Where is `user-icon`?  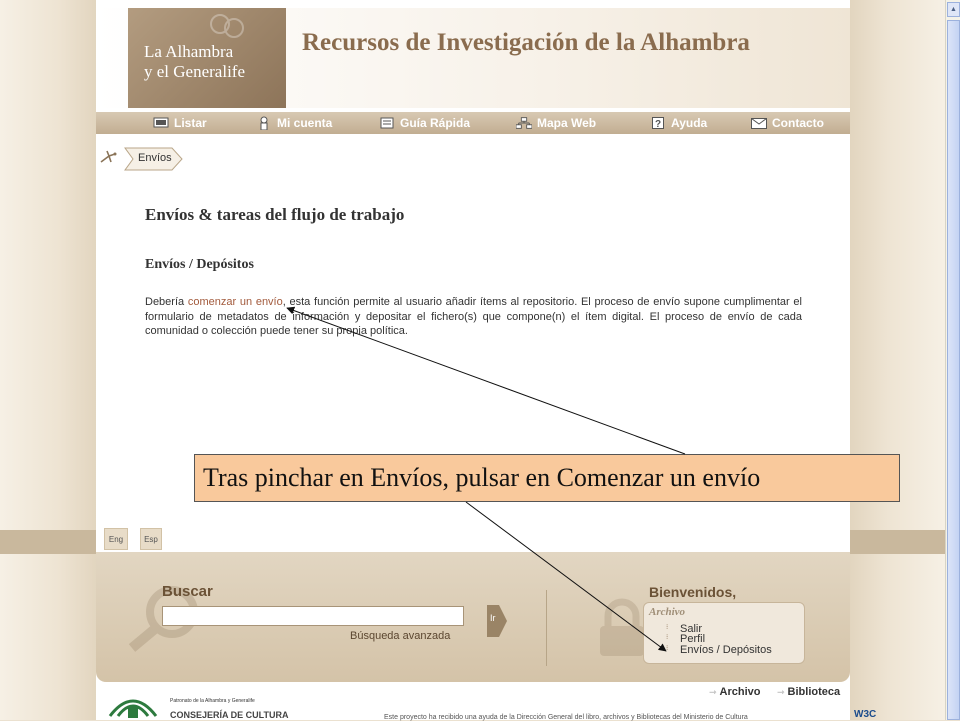 user-icon is located at coordinates (264, 123).